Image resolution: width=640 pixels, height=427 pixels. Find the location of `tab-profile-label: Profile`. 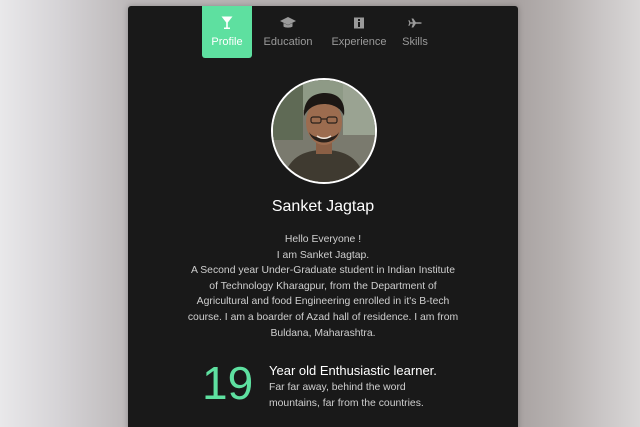

tab-profile-label: Profile is located at coordinates (227, 42).